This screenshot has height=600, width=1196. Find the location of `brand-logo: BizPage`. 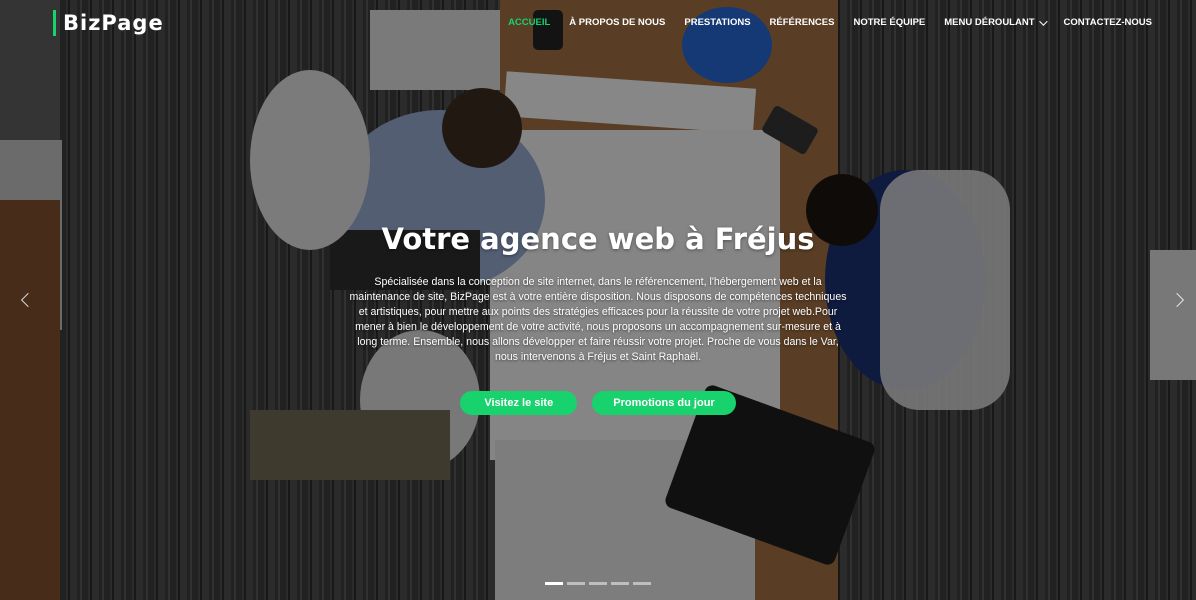

brand-logo: BizPage is located at coordinates (108, 23).